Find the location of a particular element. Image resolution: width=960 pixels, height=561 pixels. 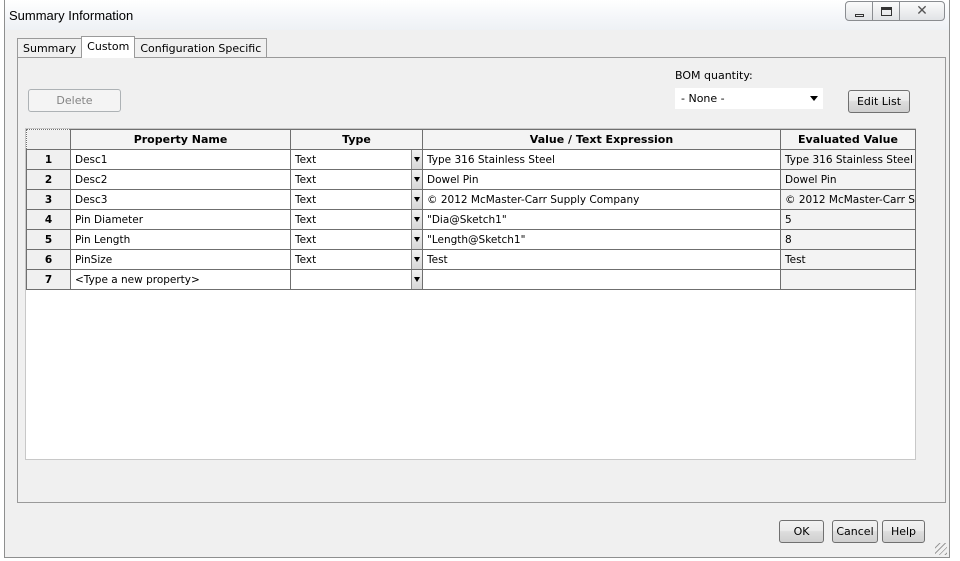

title-bar: Summary Information ✕ is located at coordinates (477, 15).